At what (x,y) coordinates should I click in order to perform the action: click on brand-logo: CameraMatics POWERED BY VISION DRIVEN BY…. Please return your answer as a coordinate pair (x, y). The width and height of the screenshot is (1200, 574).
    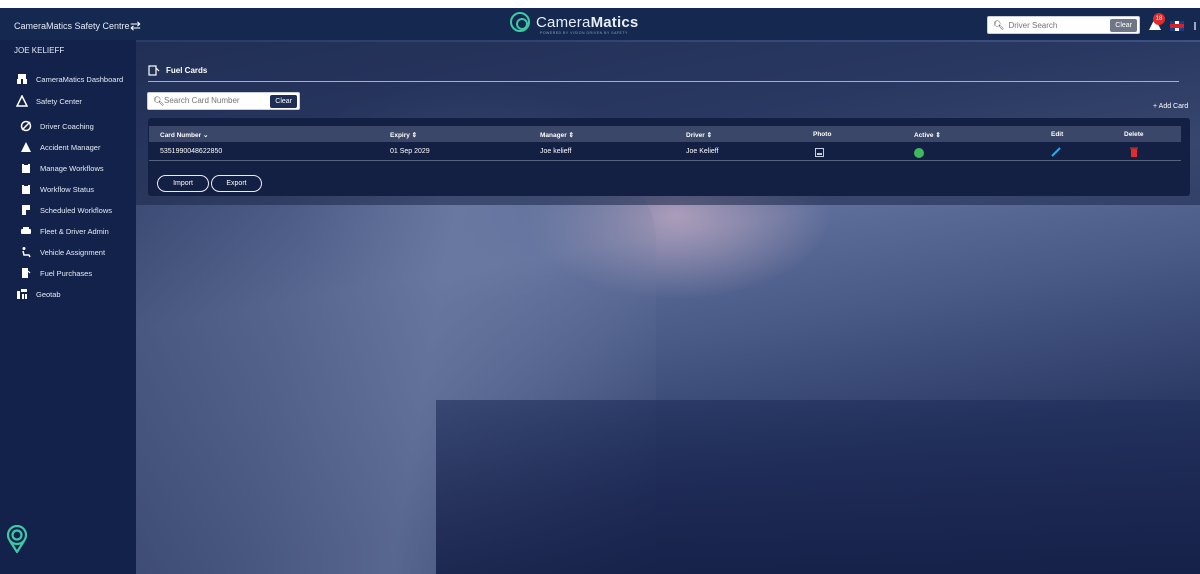
    Looking at the image, I should click on (574, 23).